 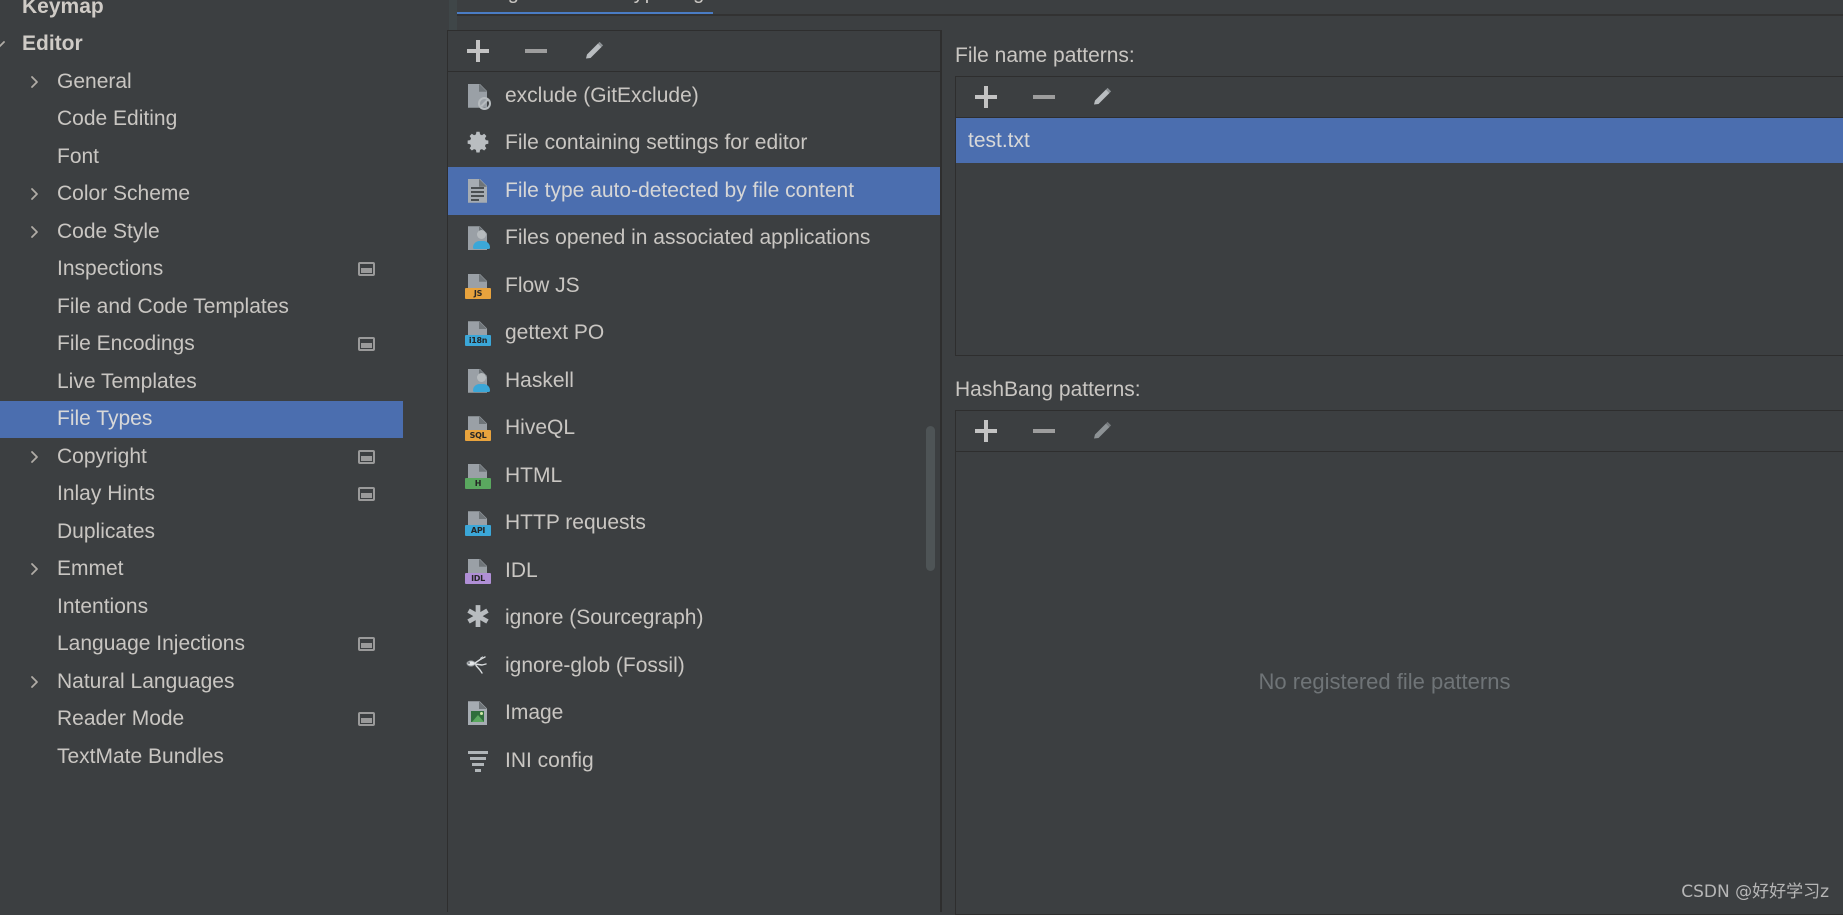 I want to click on add-hashbang-pattern-button, so click(x=986, y=431).